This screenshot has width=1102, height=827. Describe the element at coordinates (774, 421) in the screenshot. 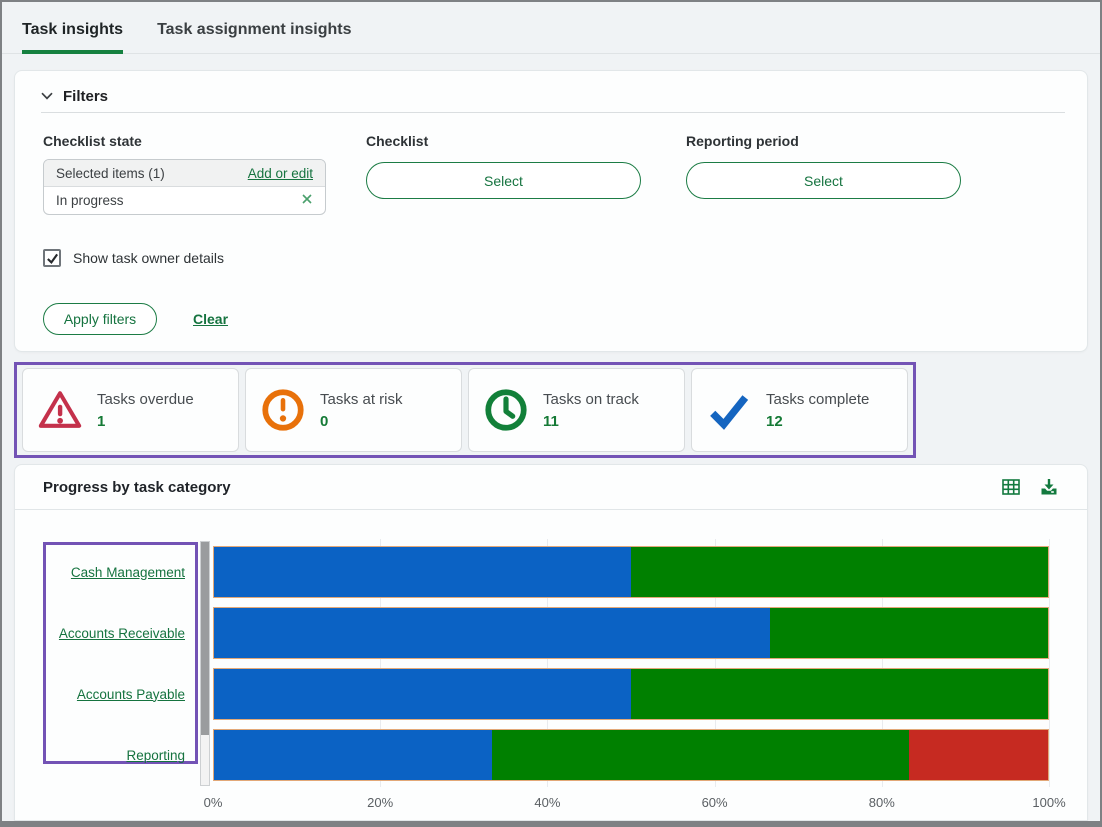

I see `summary-card-value: 12` at that location.